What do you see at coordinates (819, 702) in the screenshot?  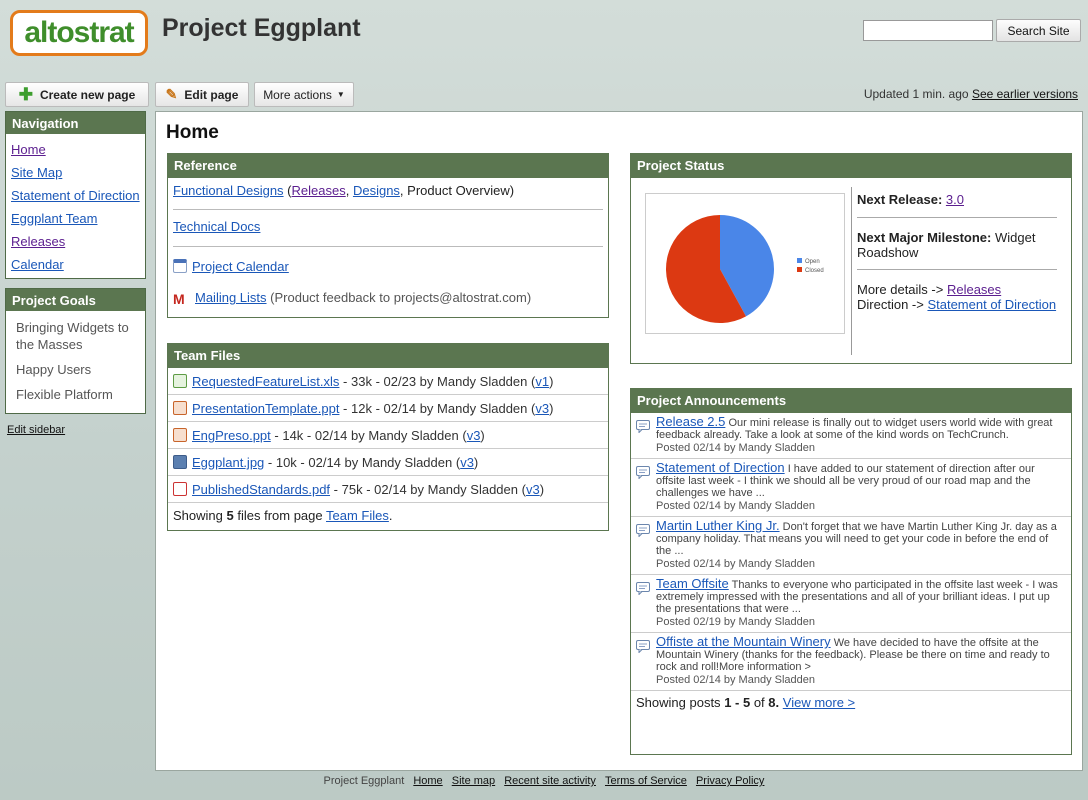 I see `view-more-link: View more >` at bounding box center [819, 702].